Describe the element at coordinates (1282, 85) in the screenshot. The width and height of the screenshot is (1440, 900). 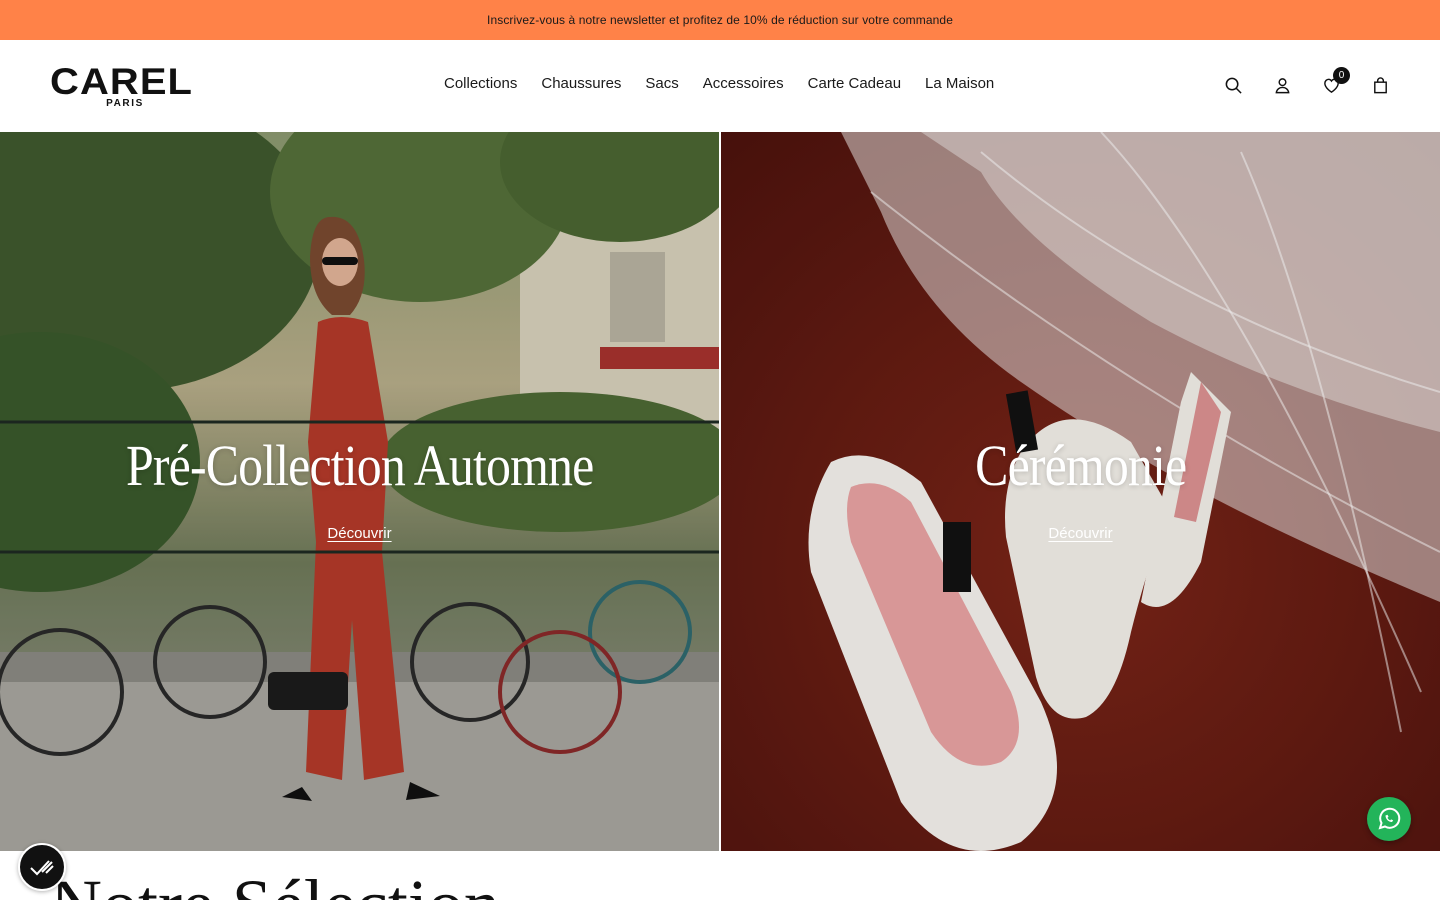
I see `user-icon` at that location.